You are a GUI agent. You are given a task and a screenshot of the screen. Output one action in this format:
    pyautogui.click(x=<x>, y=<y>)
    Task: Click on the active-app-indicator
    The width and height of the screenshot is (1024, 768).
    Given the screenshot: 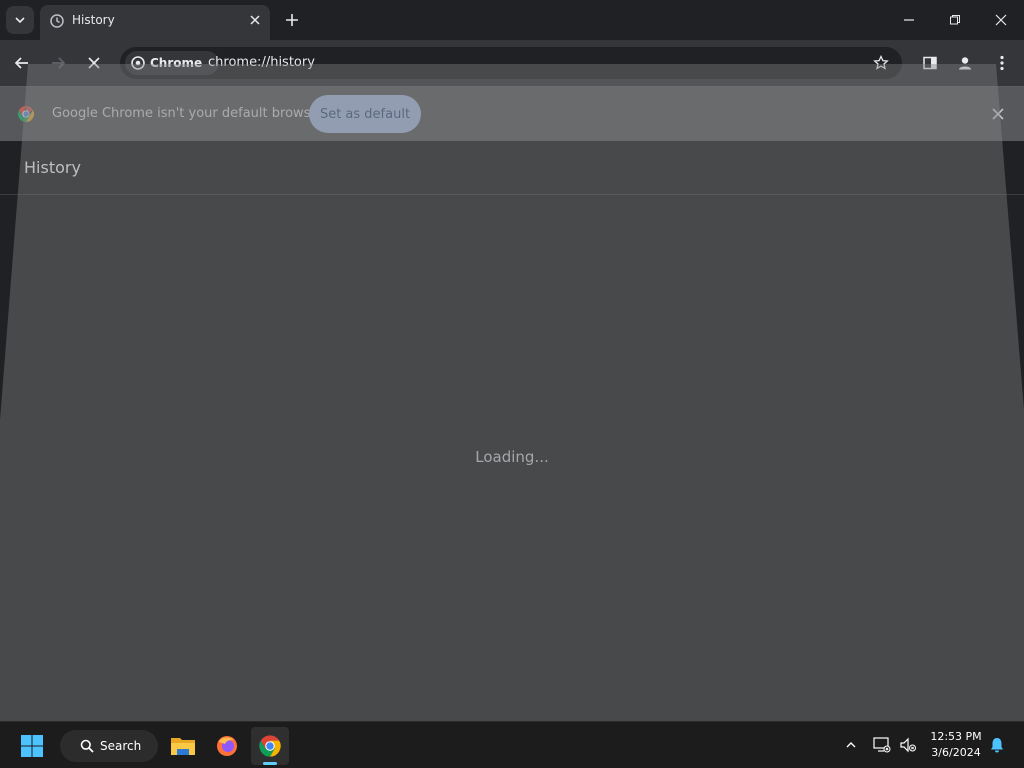 What is the action you would take?
    pyautogui.click(x=270, y=763)
    